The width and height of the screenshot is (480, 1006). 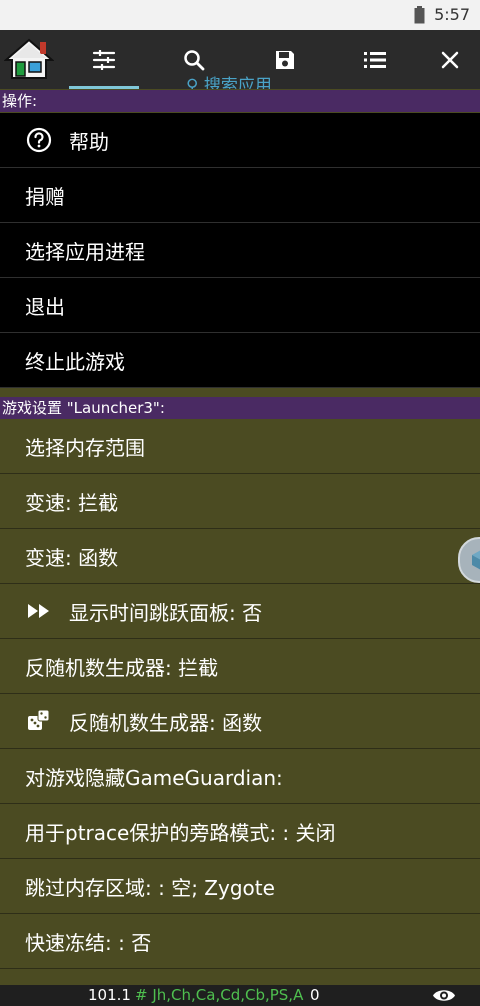 What do you see at coordinates (240, 15) in the screenshot?
I see `status-bar: 5:57` at bounding box center [240, 15].